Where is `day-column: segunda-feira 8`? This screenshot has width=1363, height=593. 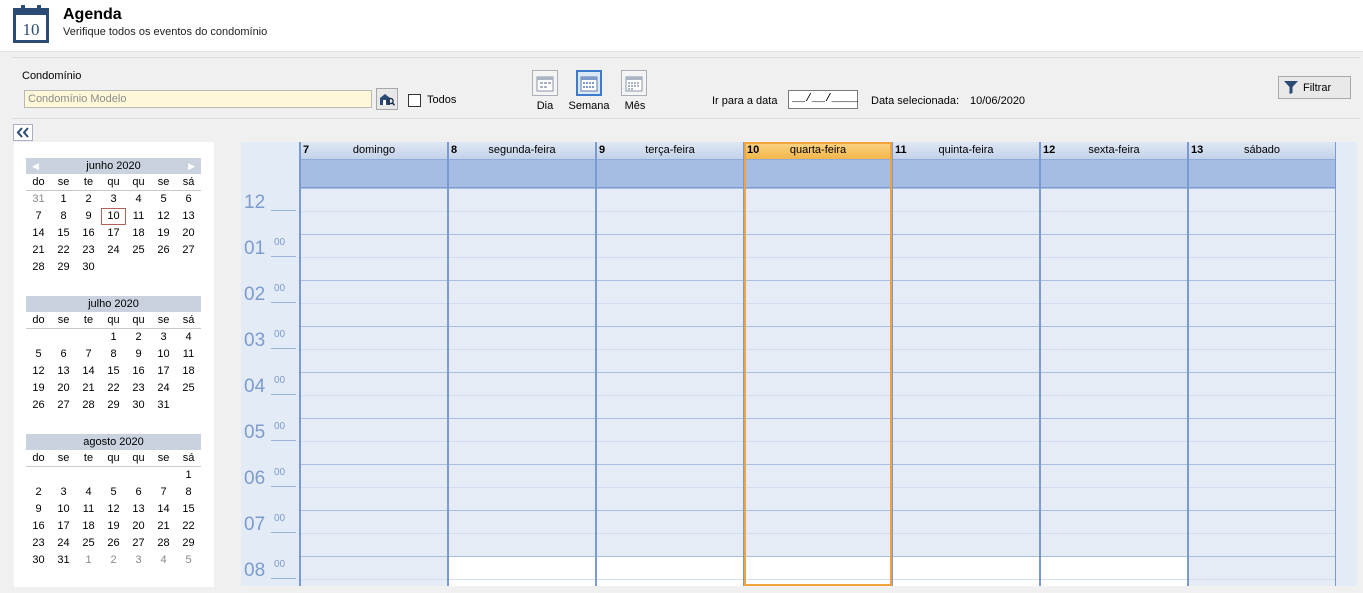
day-column: segunda-feira 8 is located at coordinates (522, 364).